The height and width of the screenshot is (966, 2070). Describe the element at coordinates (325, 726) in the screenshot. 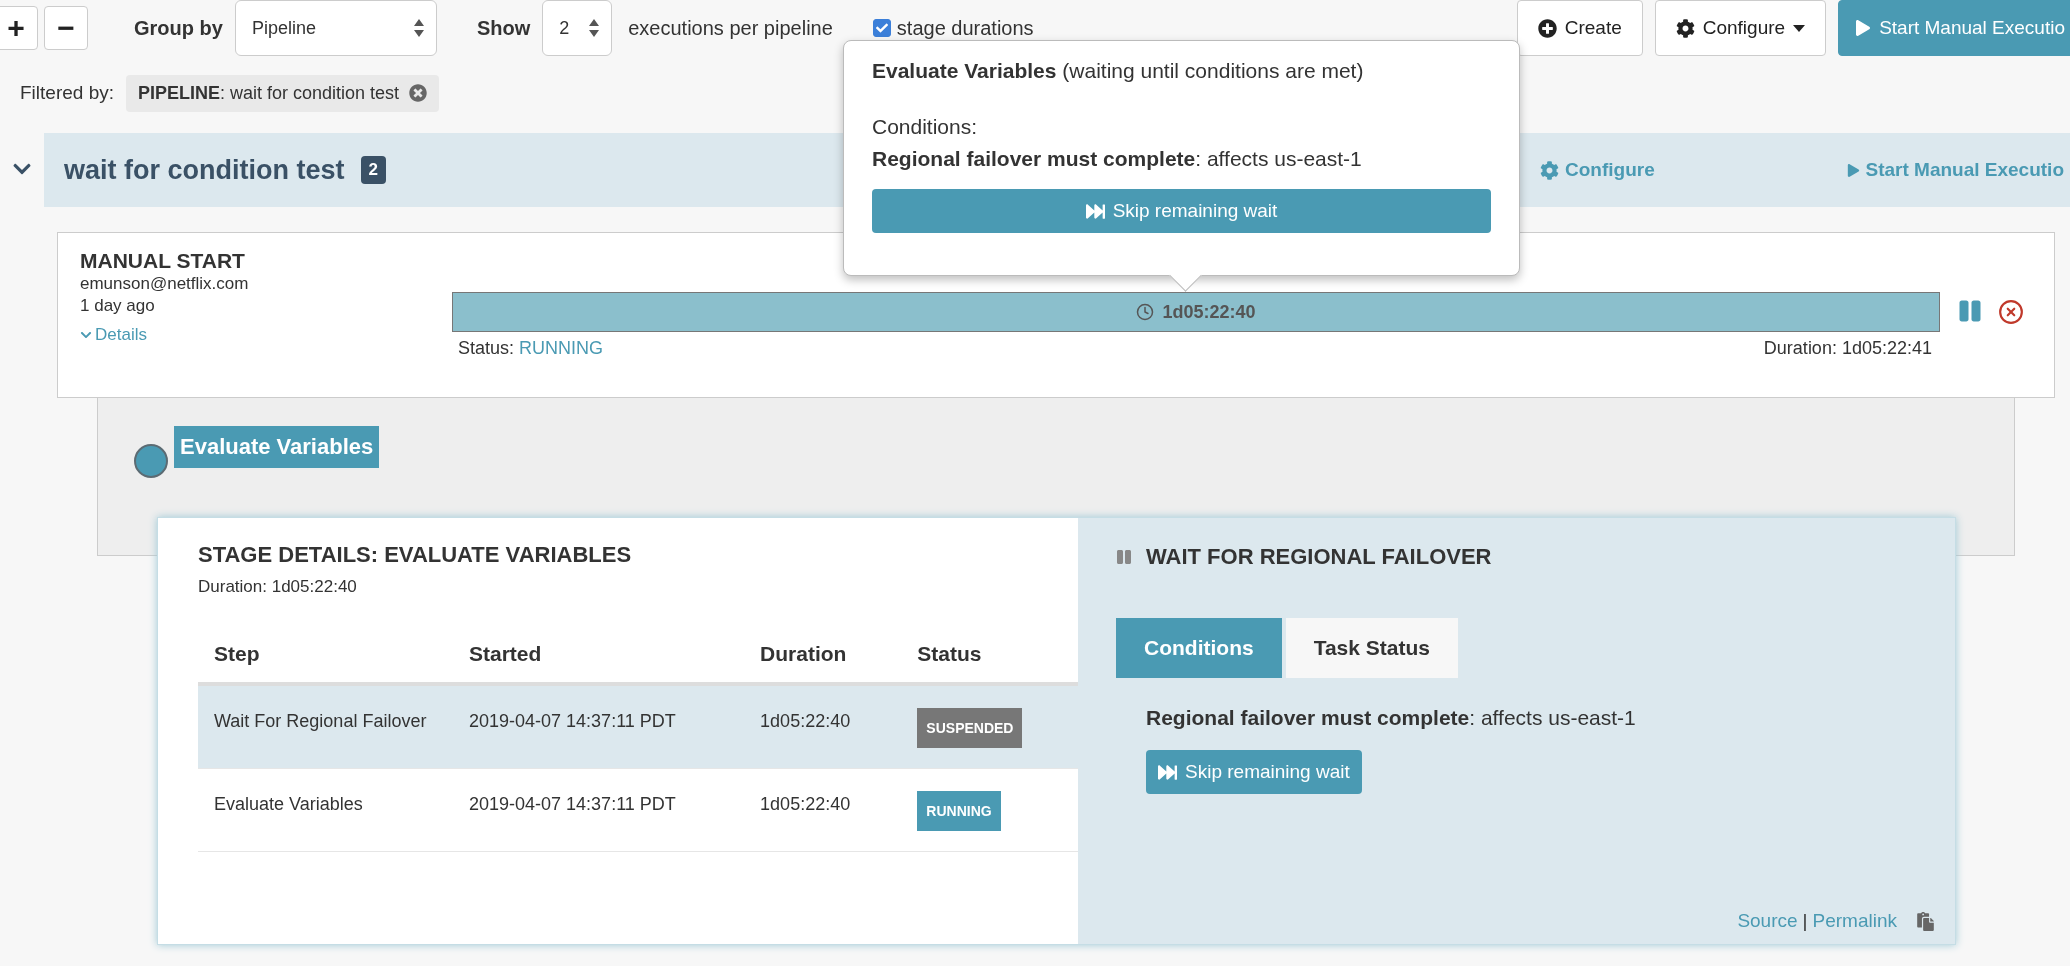

I see `table-cell: Wait For Regional Failover` at that location.